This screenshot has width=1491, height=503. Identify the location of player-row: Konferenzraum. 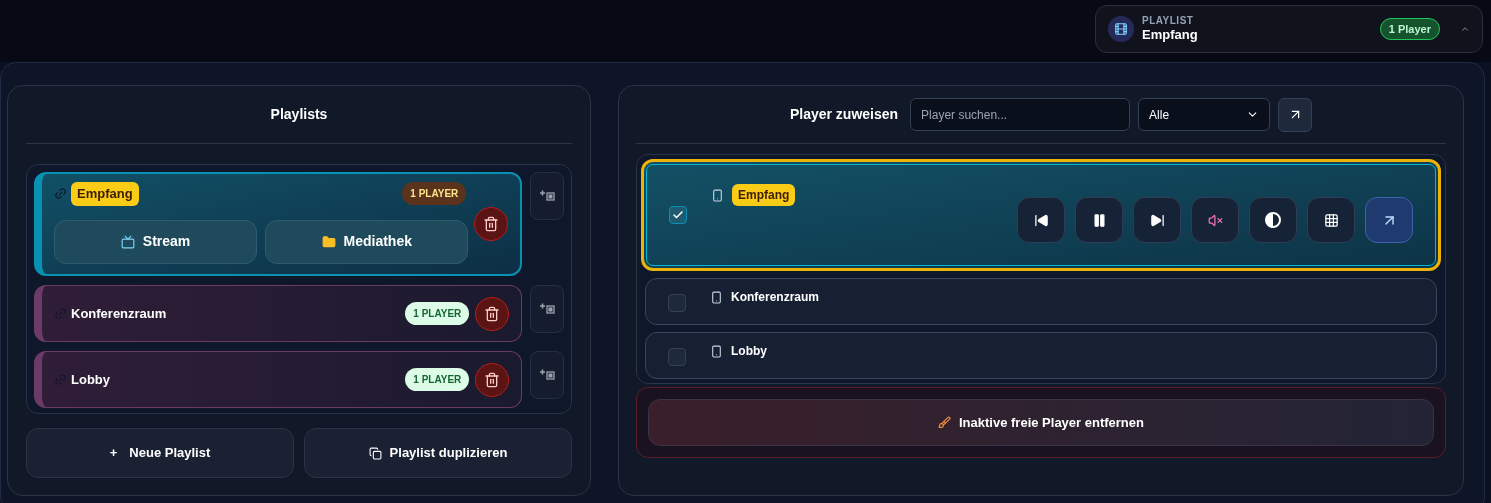
(1041, 301).